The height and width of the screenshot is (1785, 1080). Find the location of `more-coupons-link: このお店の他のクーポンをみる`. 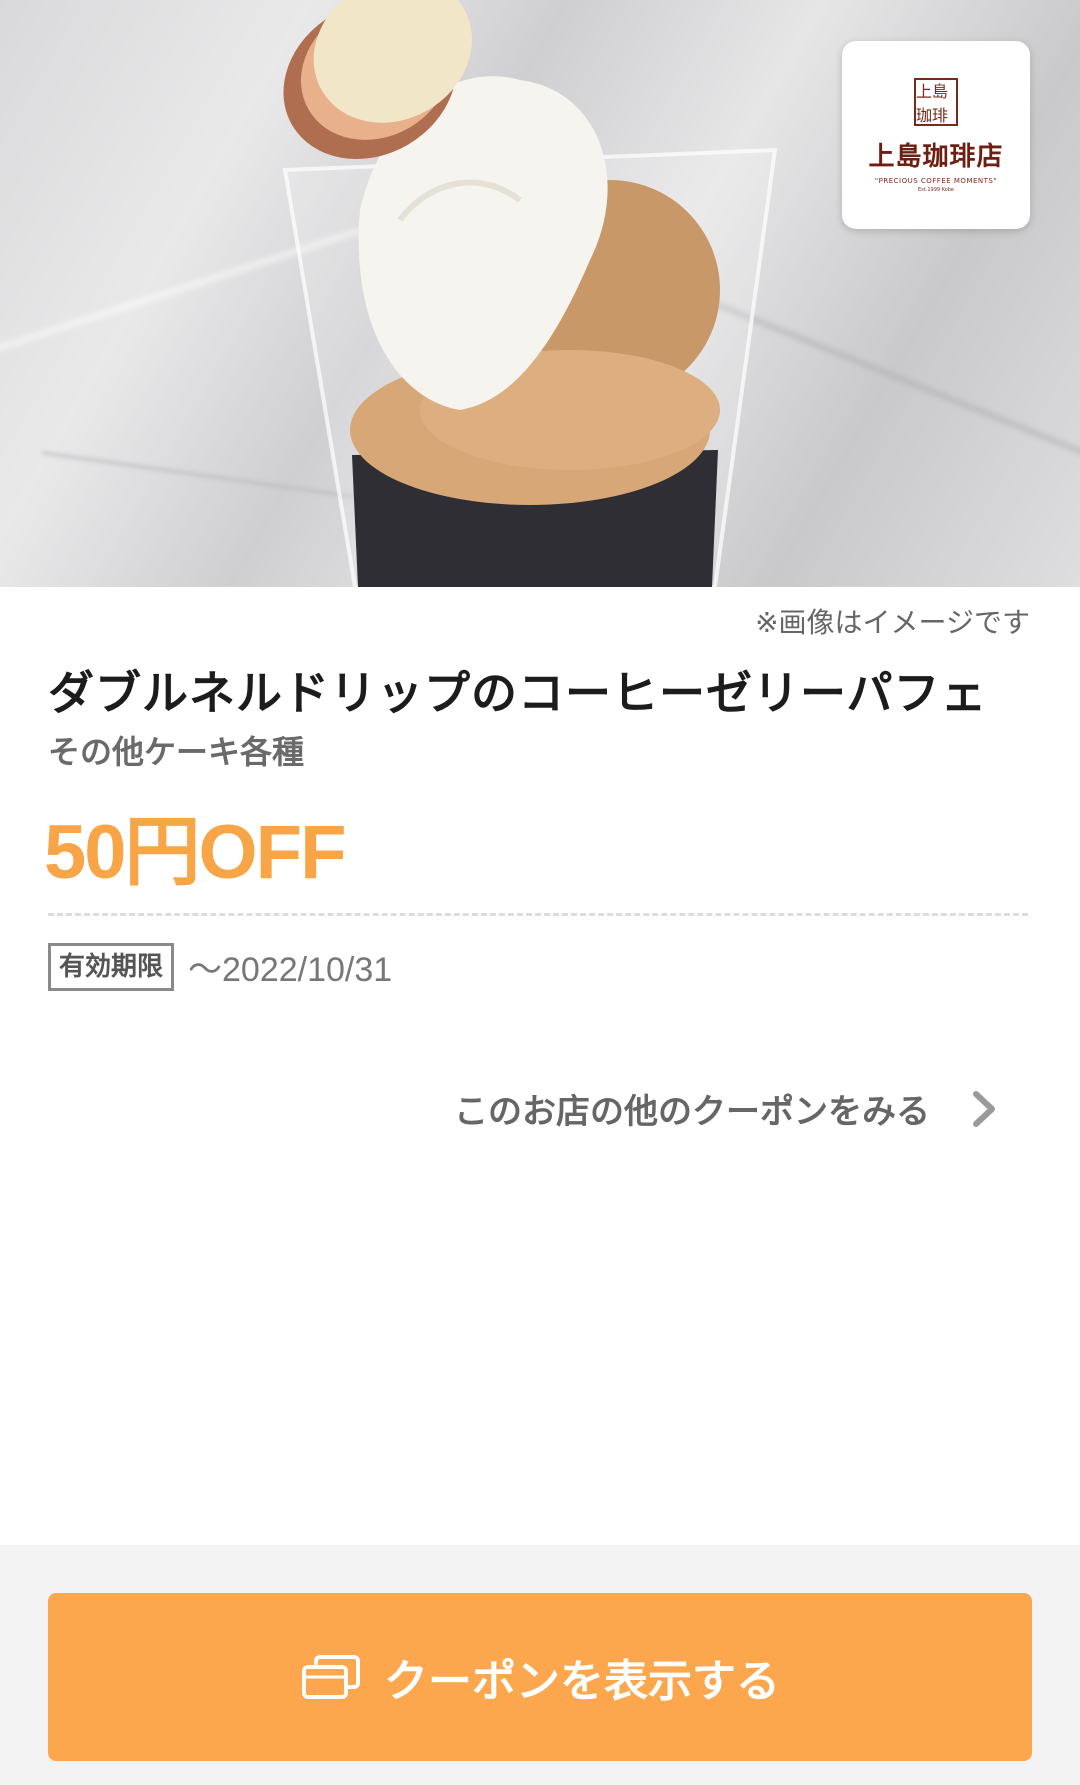

more-coupons-link: このお店の他のクーポンをみる is located at coordinates (728, 1108).